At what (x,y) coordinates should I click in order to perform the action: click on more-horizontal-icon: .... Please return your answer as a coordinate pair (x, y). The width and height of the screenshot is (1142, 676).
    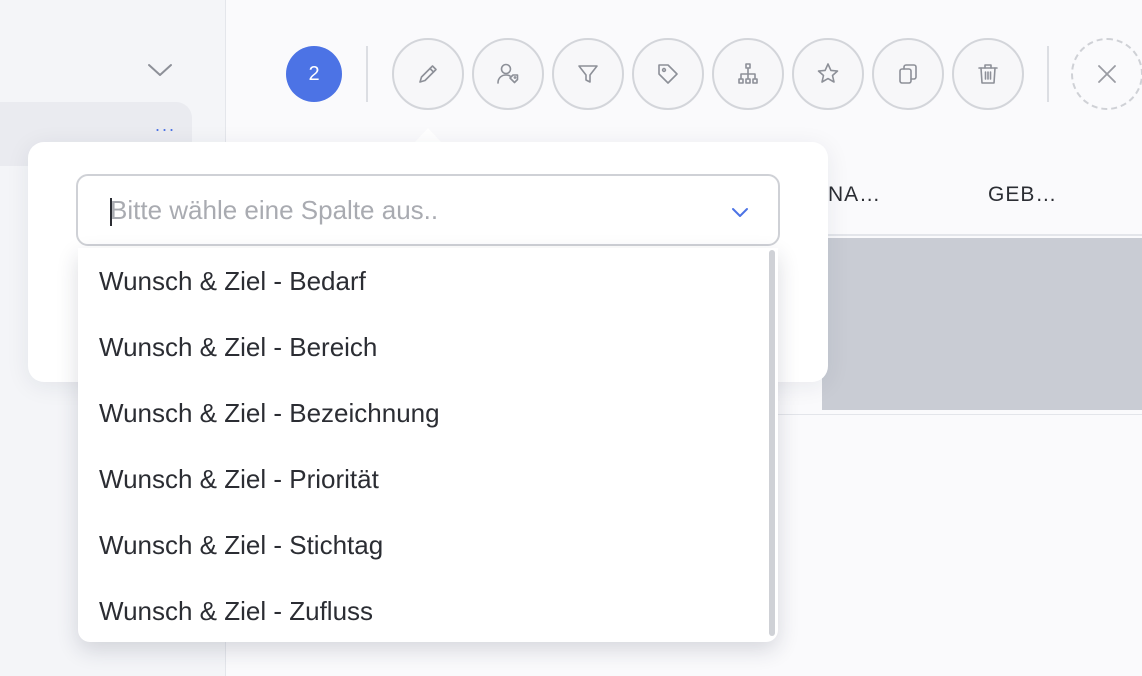
    Looking at the image, I should click on (165, 125).